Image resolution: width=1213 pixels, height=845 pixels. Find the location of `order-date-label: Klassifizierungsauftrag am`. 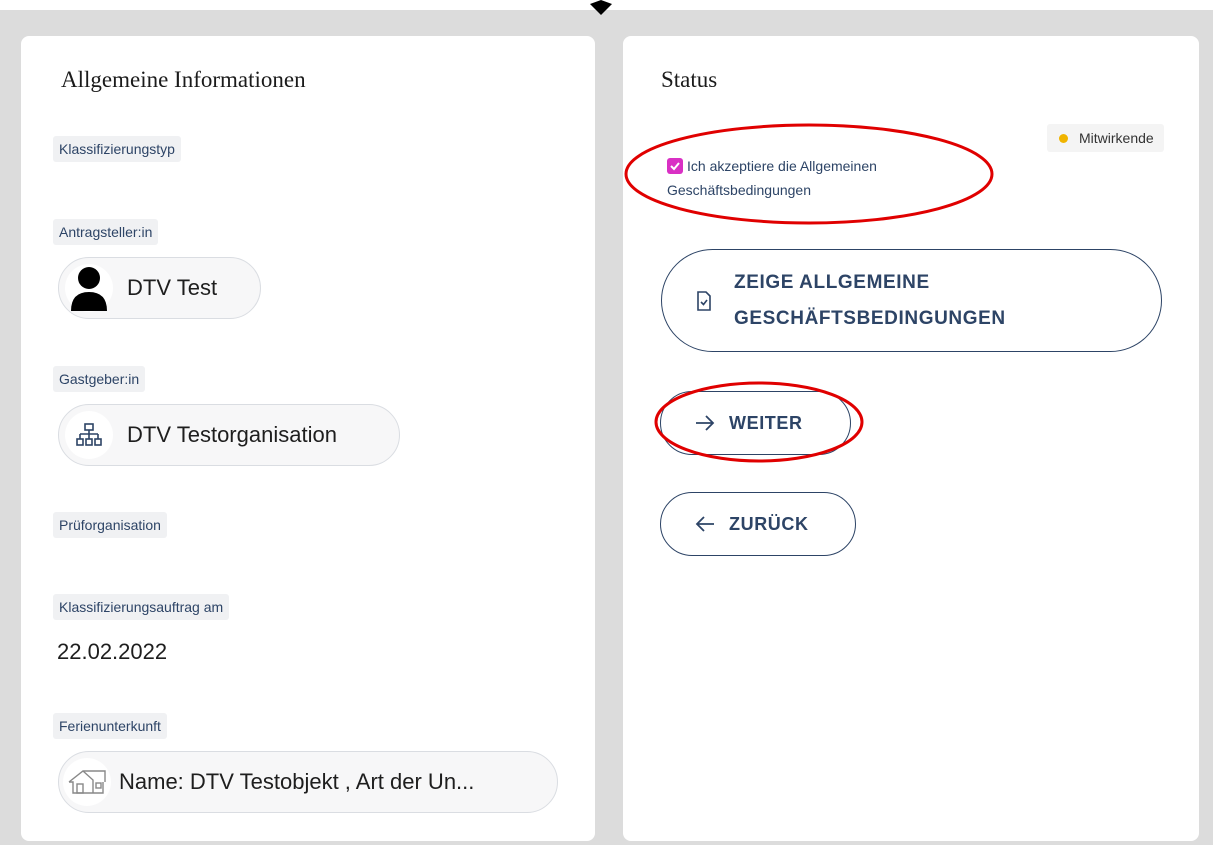

order-date-label: Klassifizierungsauftrag am is located at coordinates (141, 607).